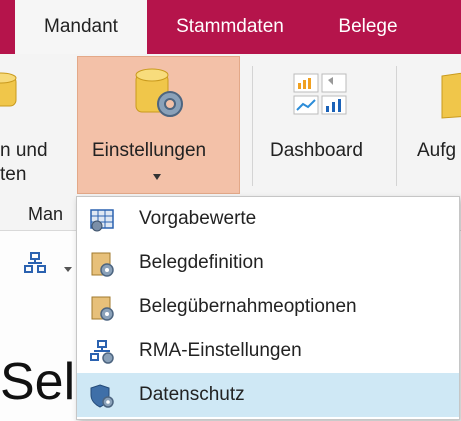  What do you see at coordinates (198, 218) in the screenshot?
I see `menu-item-label: Vorgabewerte` at bounding box center [198, 218].